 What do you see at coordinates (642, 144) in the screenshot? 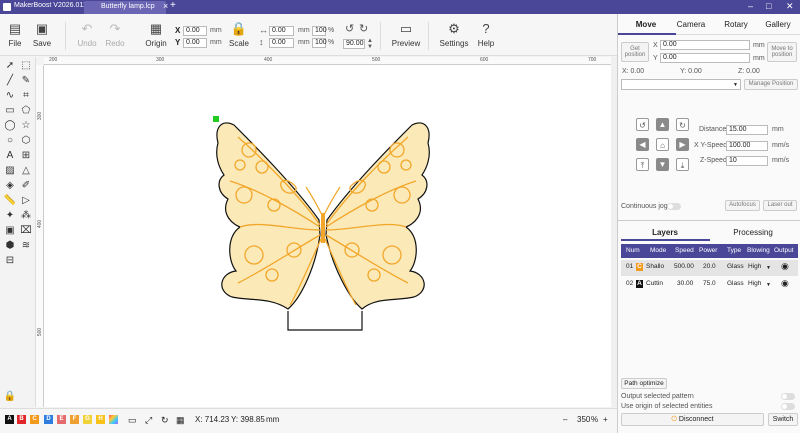
I see `move-left-icon: ◀` at bounding box center [642, 144].